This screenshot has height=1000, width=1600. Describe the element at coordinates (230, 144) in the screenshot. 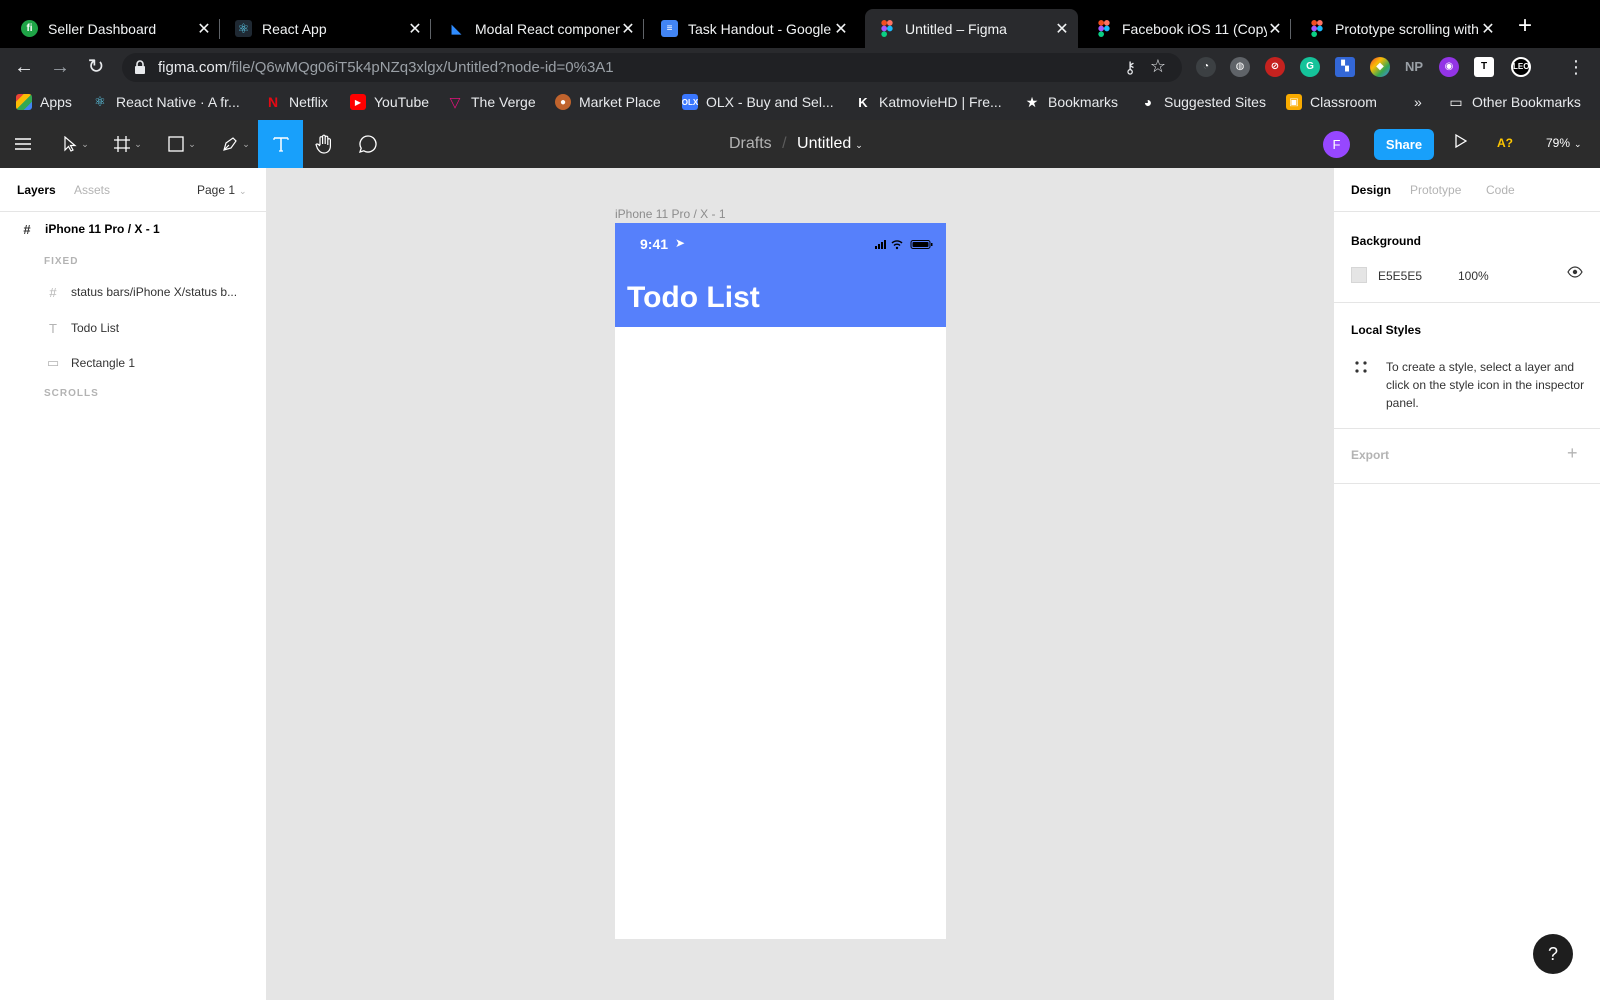

I see `pen-icon` at that location.